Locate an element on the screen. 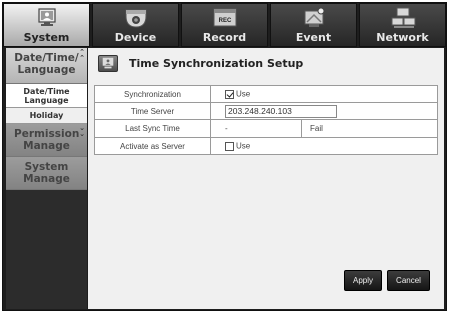 The height and width of the screenshot is (313, 449). sidebar-item-system-manage: System Manage is located at coordinates (46, 173).